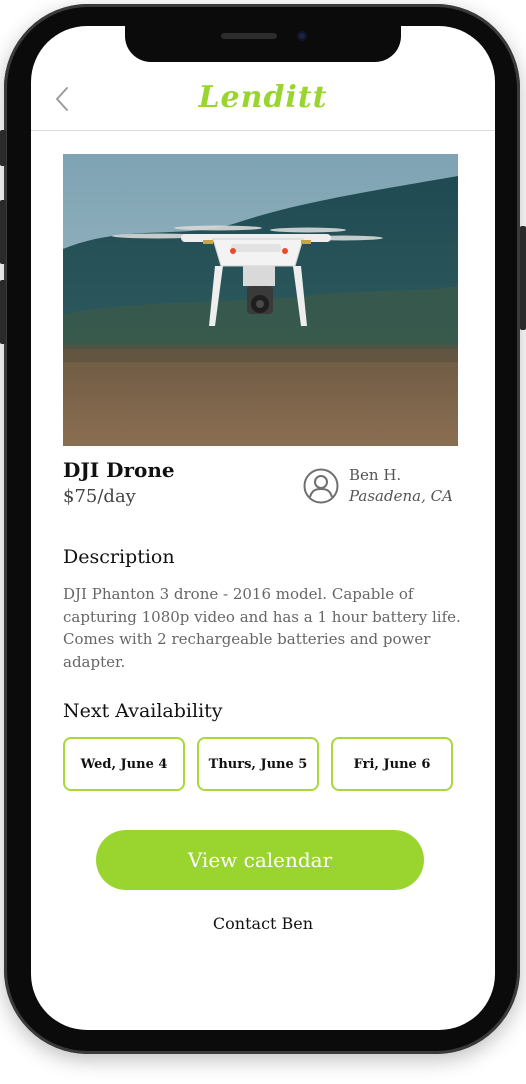 Image resolution: width=526 pixels, height=1084 pixels. I want to click on notch, so click(263, 44).